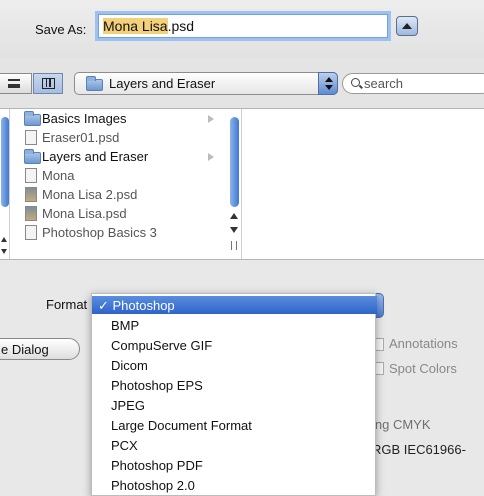  I want to click on menu-item-label: Photoshop EPS, so click(157, 385).